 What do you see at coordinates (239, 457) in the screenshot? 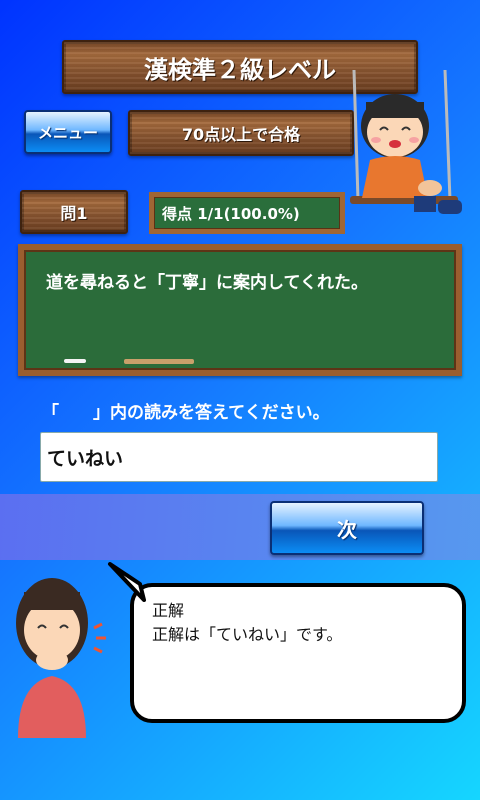
I see `answer-input` at bounding box center [239, 457].